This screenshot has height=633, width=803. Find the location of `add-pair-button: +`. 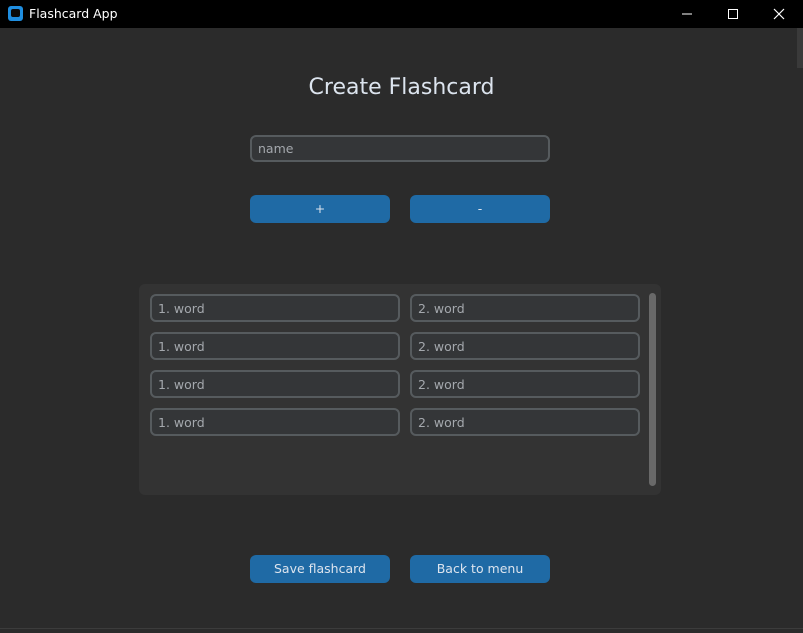

add-pair-button: + is located at coordinates (320, 209).